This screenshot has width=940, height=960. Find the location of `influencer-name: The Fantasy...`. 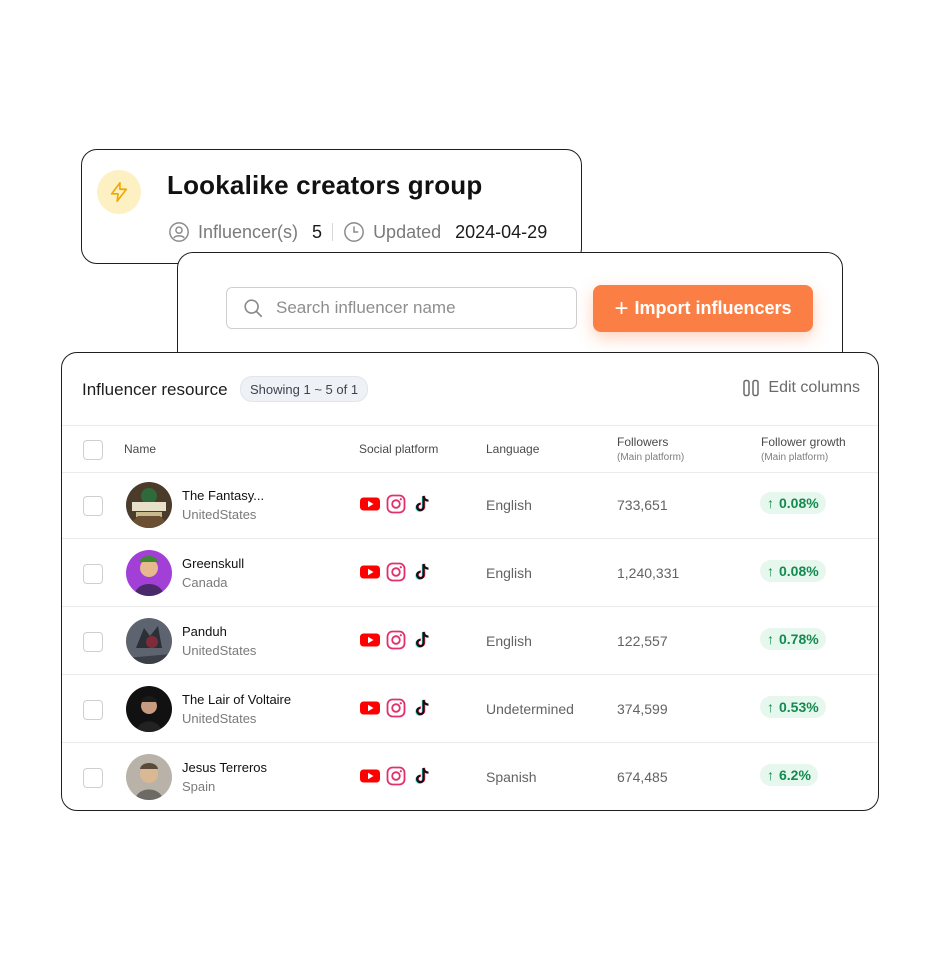

influencer-name: The Fantasy... is located at coordinates (223, 495).